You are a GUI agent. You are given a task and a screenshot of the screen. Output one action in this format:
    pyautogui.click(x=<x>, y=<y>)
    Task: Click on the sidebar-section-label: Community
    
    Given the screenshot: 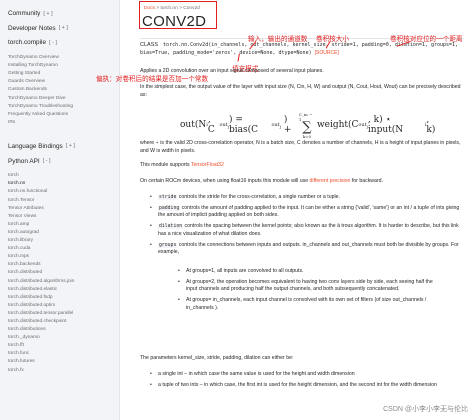 What is the action you would take?
    pyautogui.click(x=24, y=13)
    